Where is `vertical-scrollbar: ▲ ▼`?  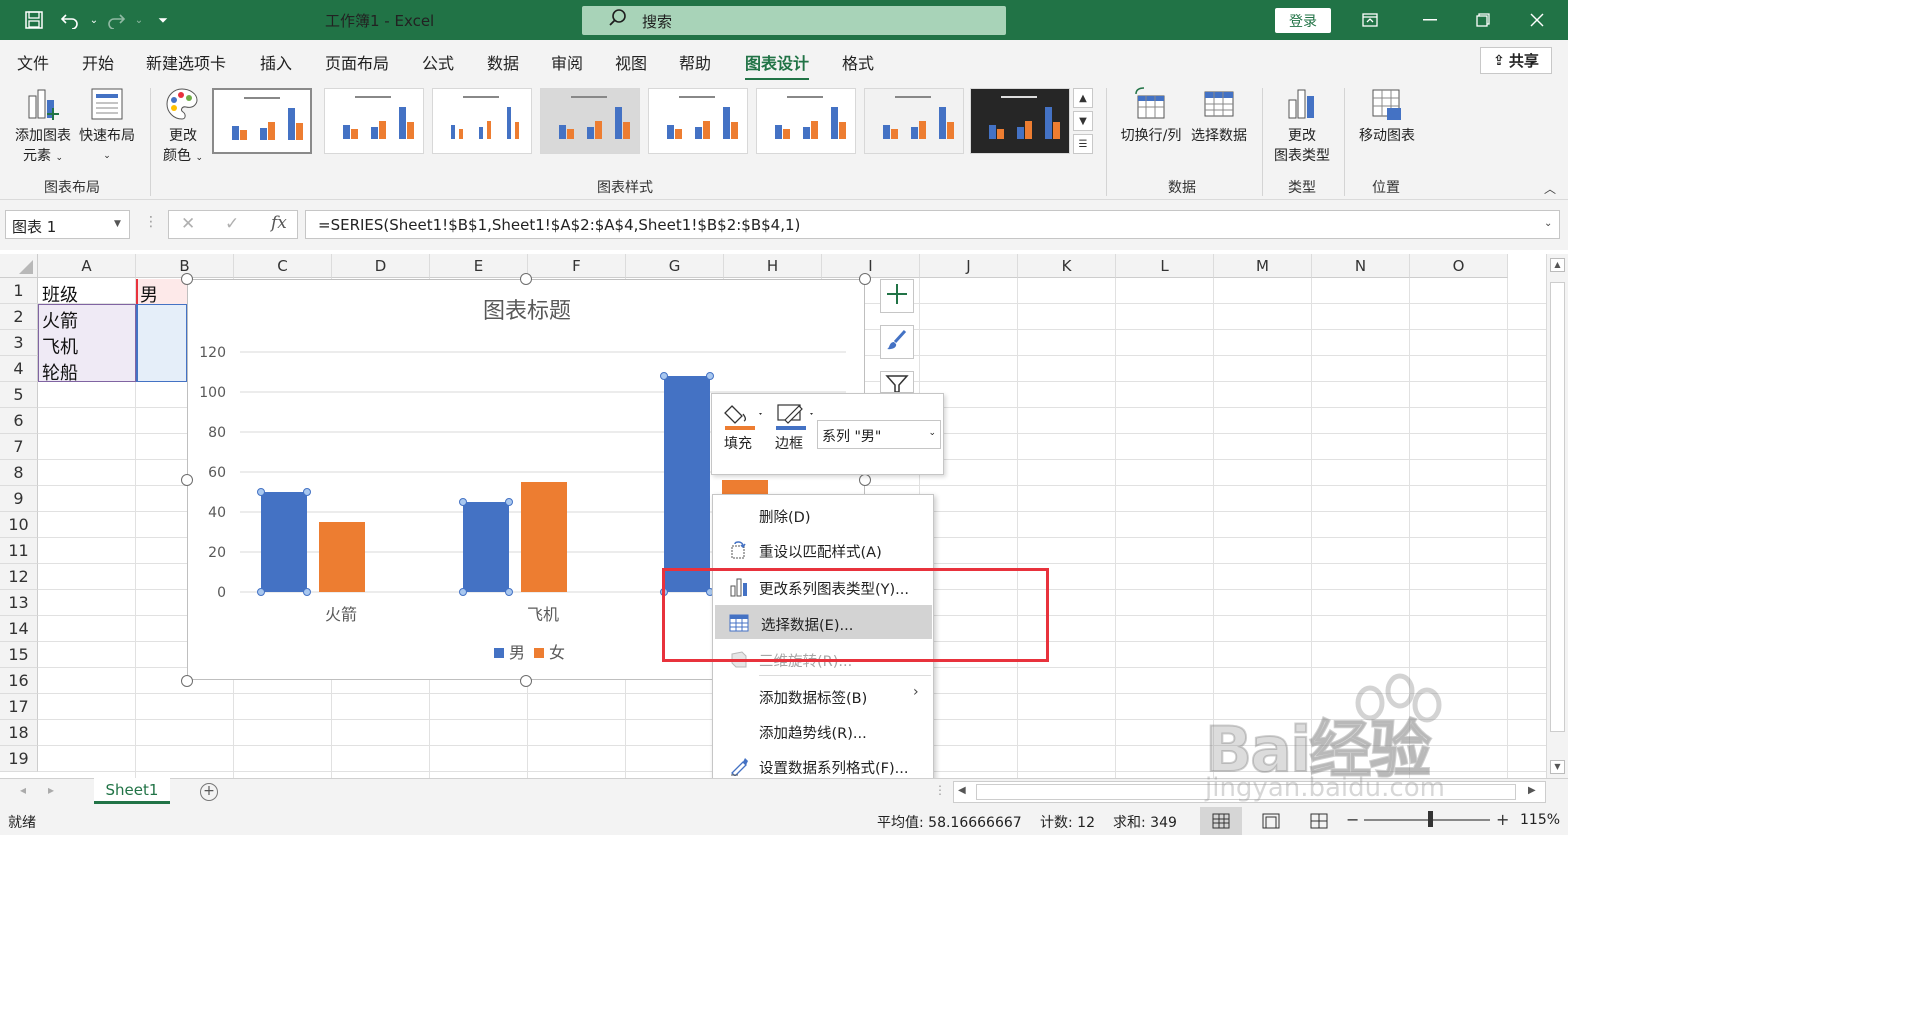
vertical-scrollbar: ▲ ▼ is located at coordinates (1557, 516).